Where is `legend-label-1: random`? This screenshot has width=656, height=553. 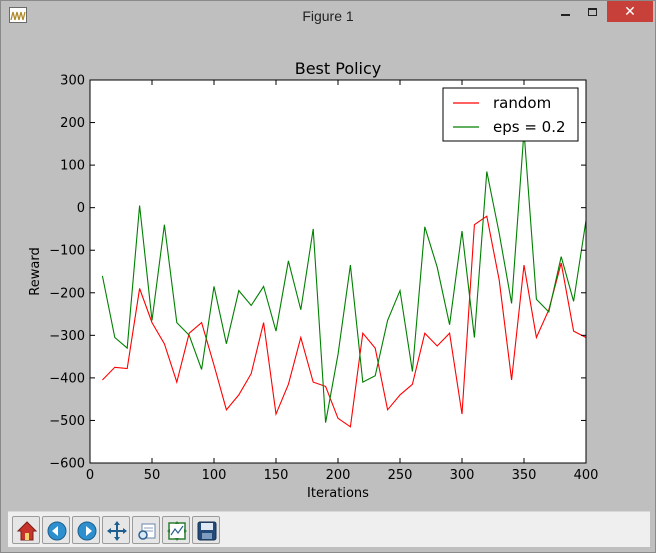
legend-label-1: random is located at coordinates (522, 103).